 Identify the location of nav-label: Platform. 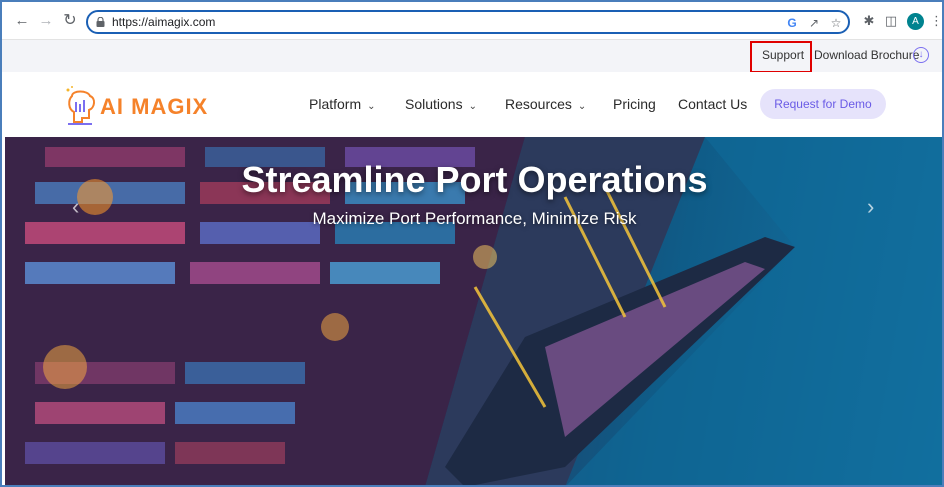
(335, 104).